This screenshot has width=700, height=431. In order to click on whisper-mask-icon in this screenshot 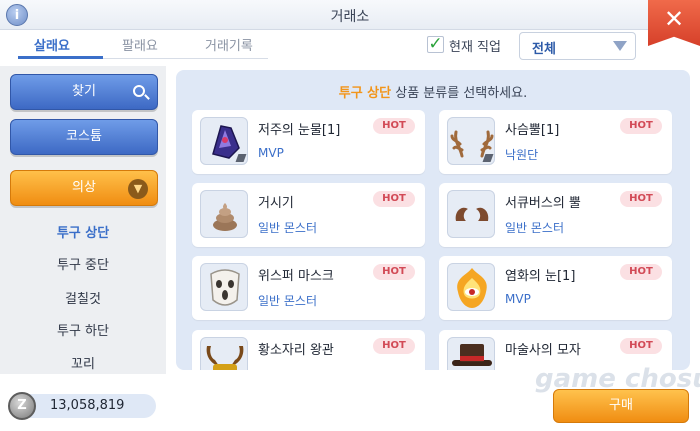, I will do `click(224, 287)`.